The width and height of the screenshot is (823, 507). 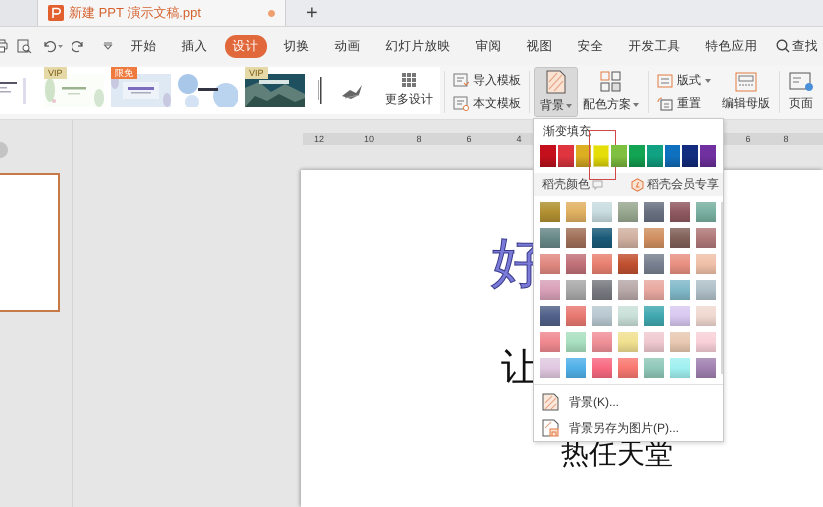 I want to click on menu-tab: 视图, so click(x=539, y=46).